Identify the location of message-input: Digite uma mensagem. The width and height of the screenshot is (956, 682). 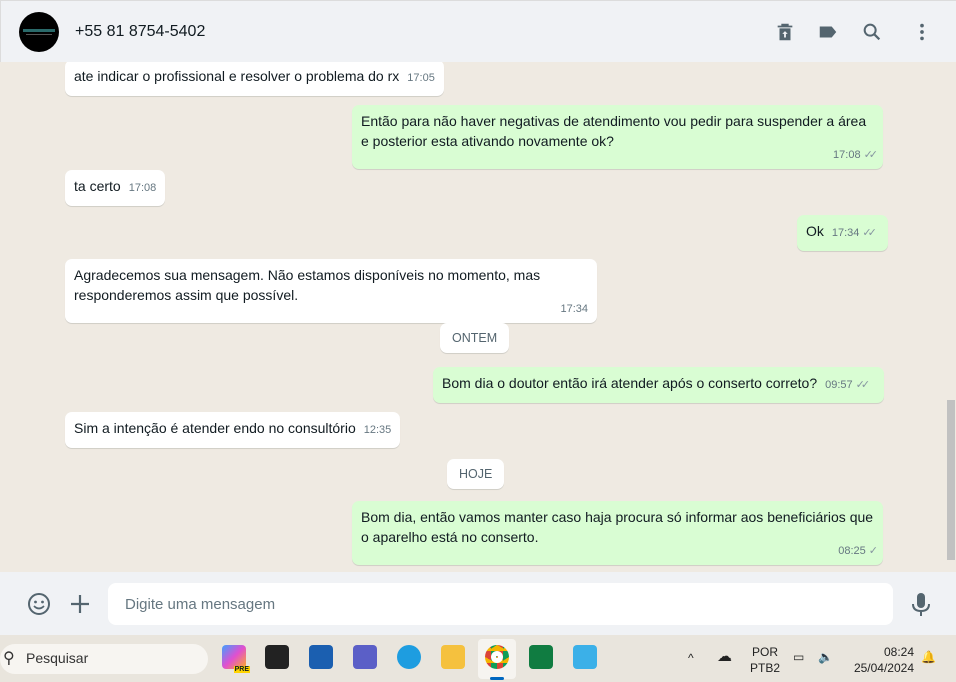
(500, 604).